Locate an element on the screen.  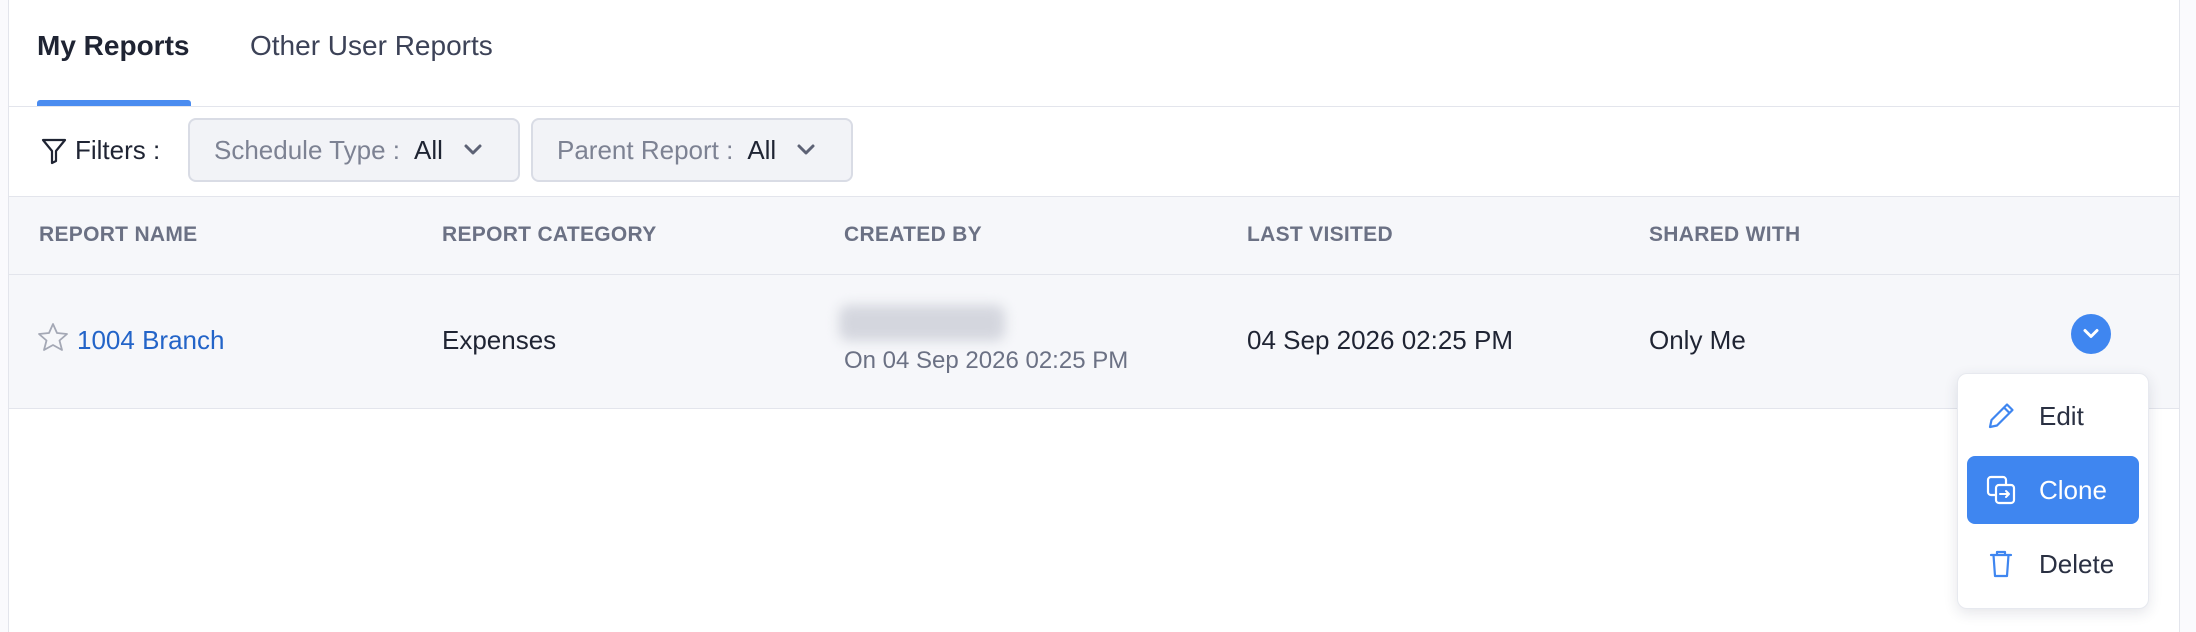
parent-report-filter: Parent Report : All is located at coordinates (692, 150).